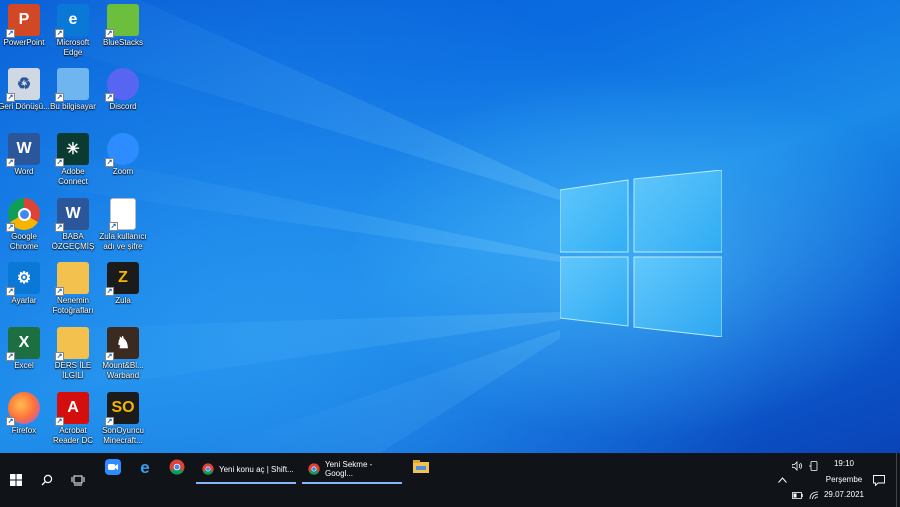 The width and height of the screenshot is (900, 507). What do you see at coordinates (122, 279) in the screenshot?
I see `zula-game-icon: Z ↗` at bounding box center [122, 279].